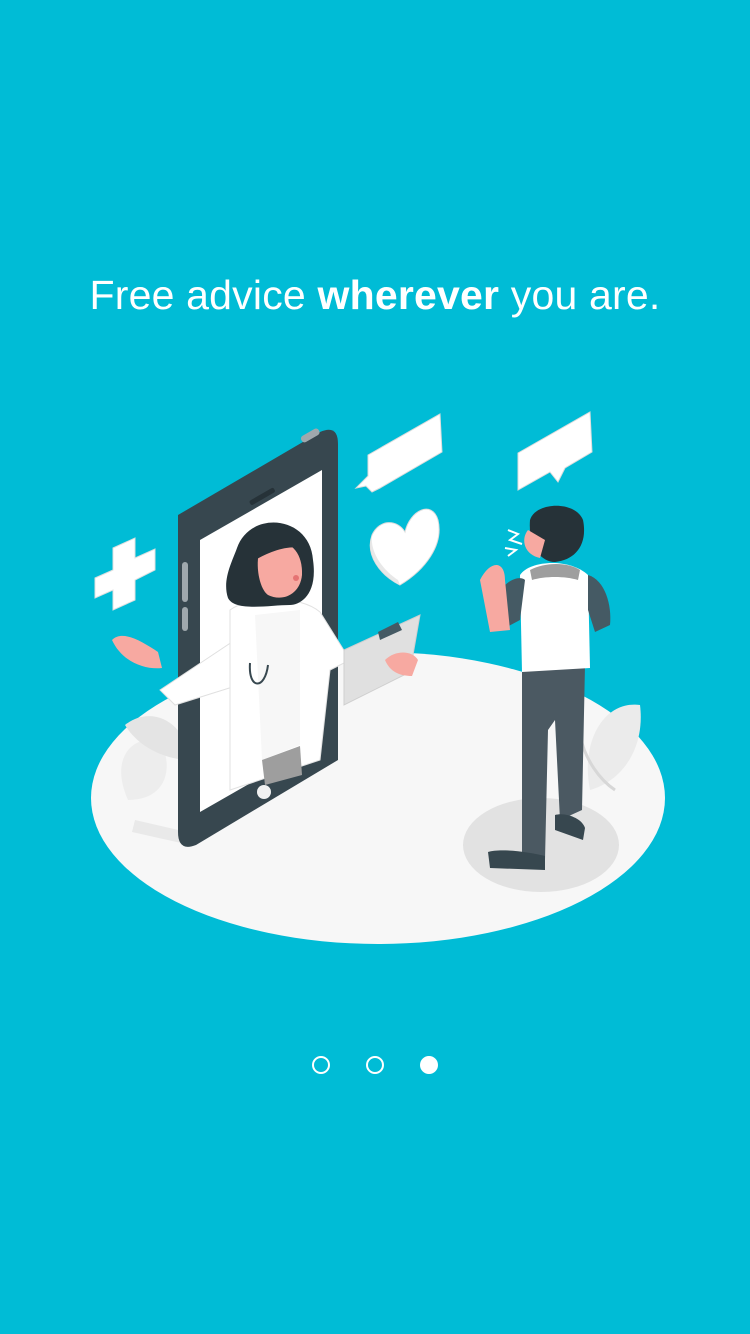 The width and height of the screenshot is (750, 1334). Describe the element at coordinates (408, 295) in the screenshot. I see `headline-text-emphasis: wherever` at that location.